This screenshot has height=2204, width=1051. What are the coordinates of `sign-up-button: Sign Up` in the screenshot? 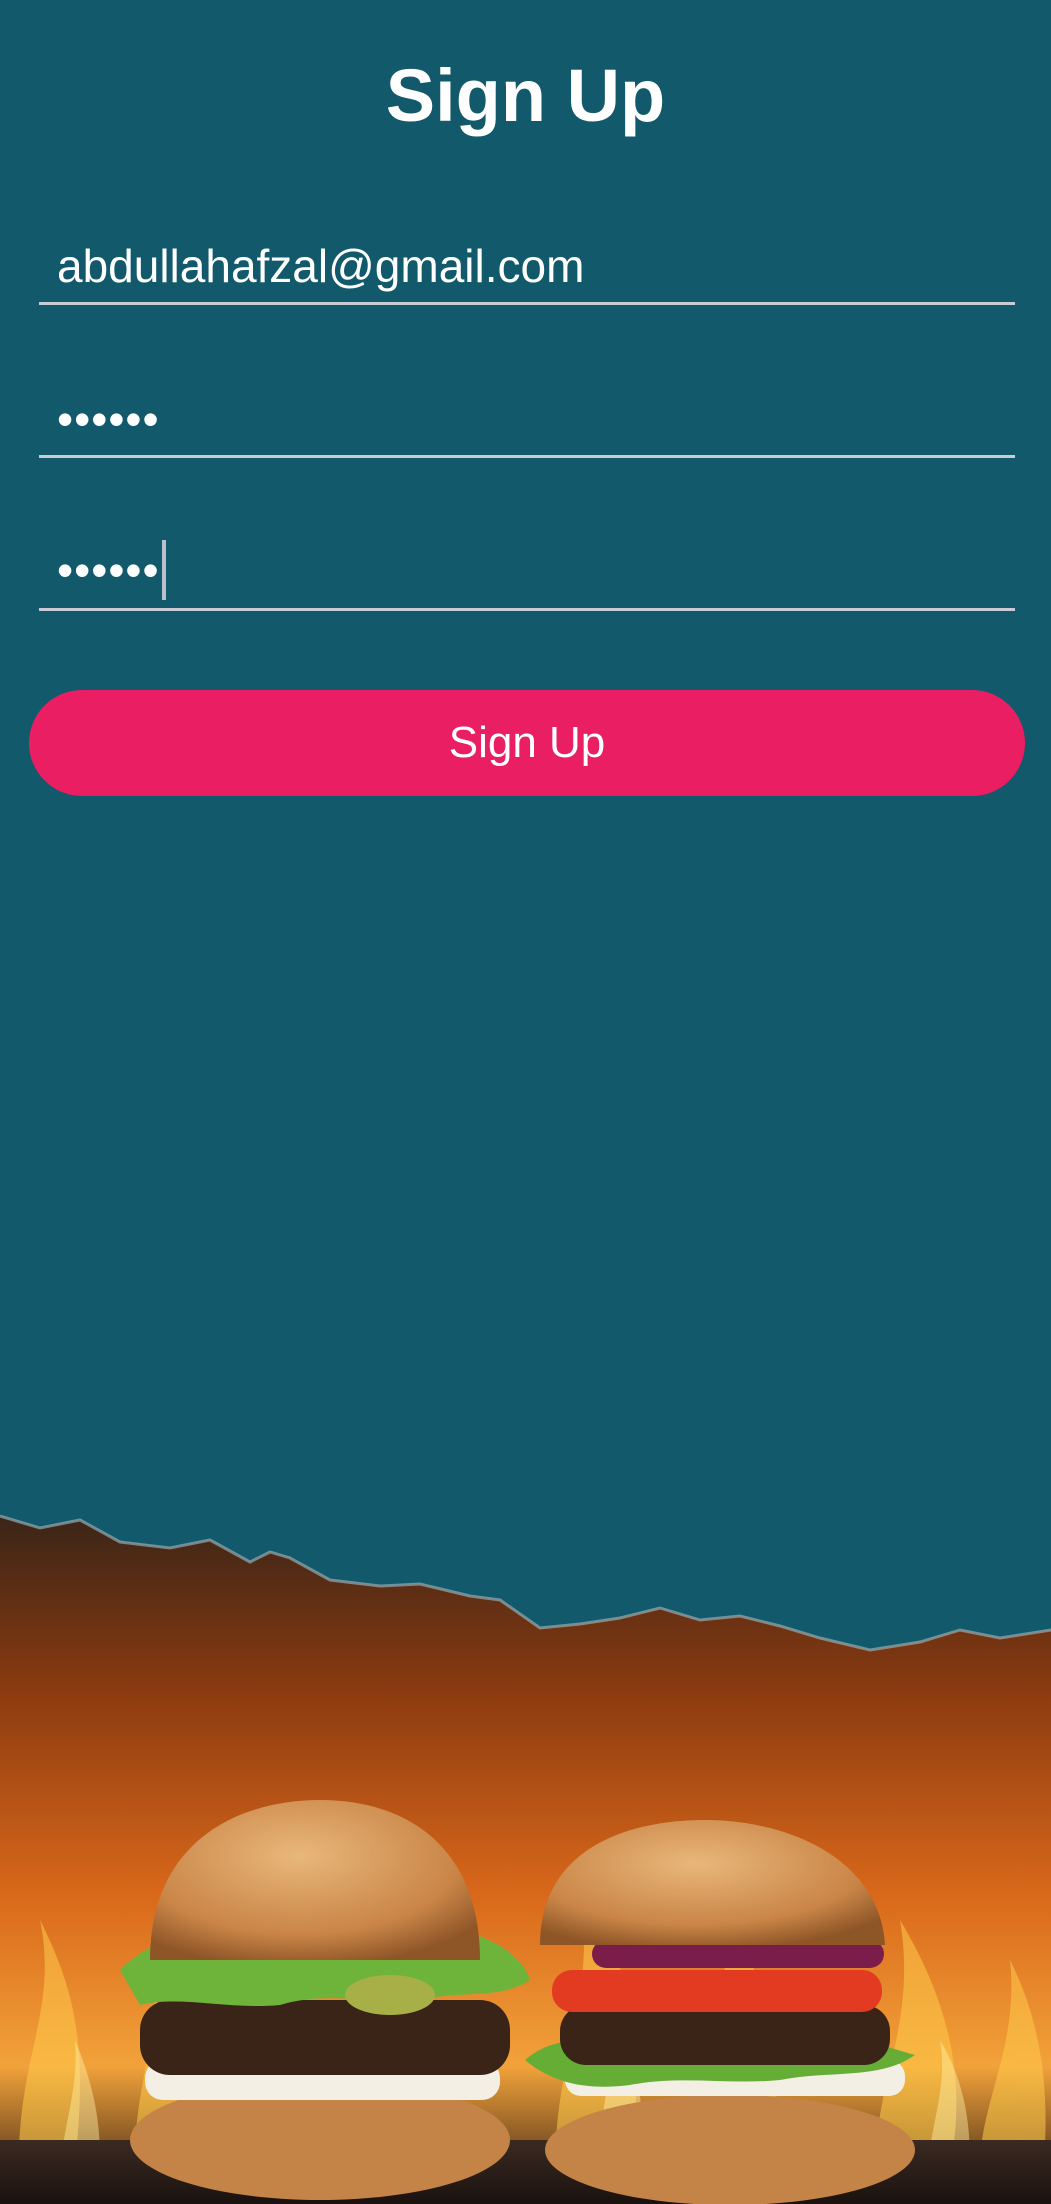 It's located at (527, 743).